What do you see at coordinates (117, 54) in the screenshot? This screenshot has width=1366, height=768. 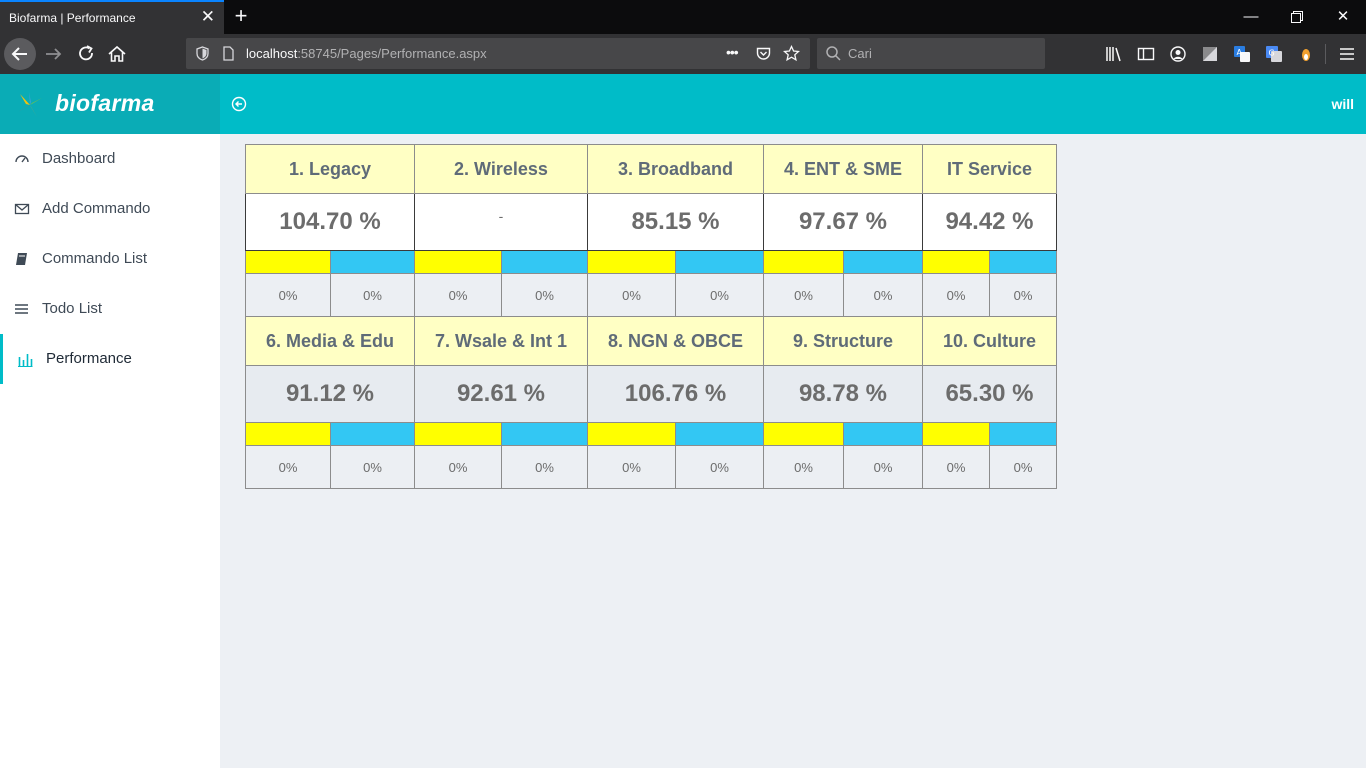 I see `home-icon` at bounding box center [117, 54].